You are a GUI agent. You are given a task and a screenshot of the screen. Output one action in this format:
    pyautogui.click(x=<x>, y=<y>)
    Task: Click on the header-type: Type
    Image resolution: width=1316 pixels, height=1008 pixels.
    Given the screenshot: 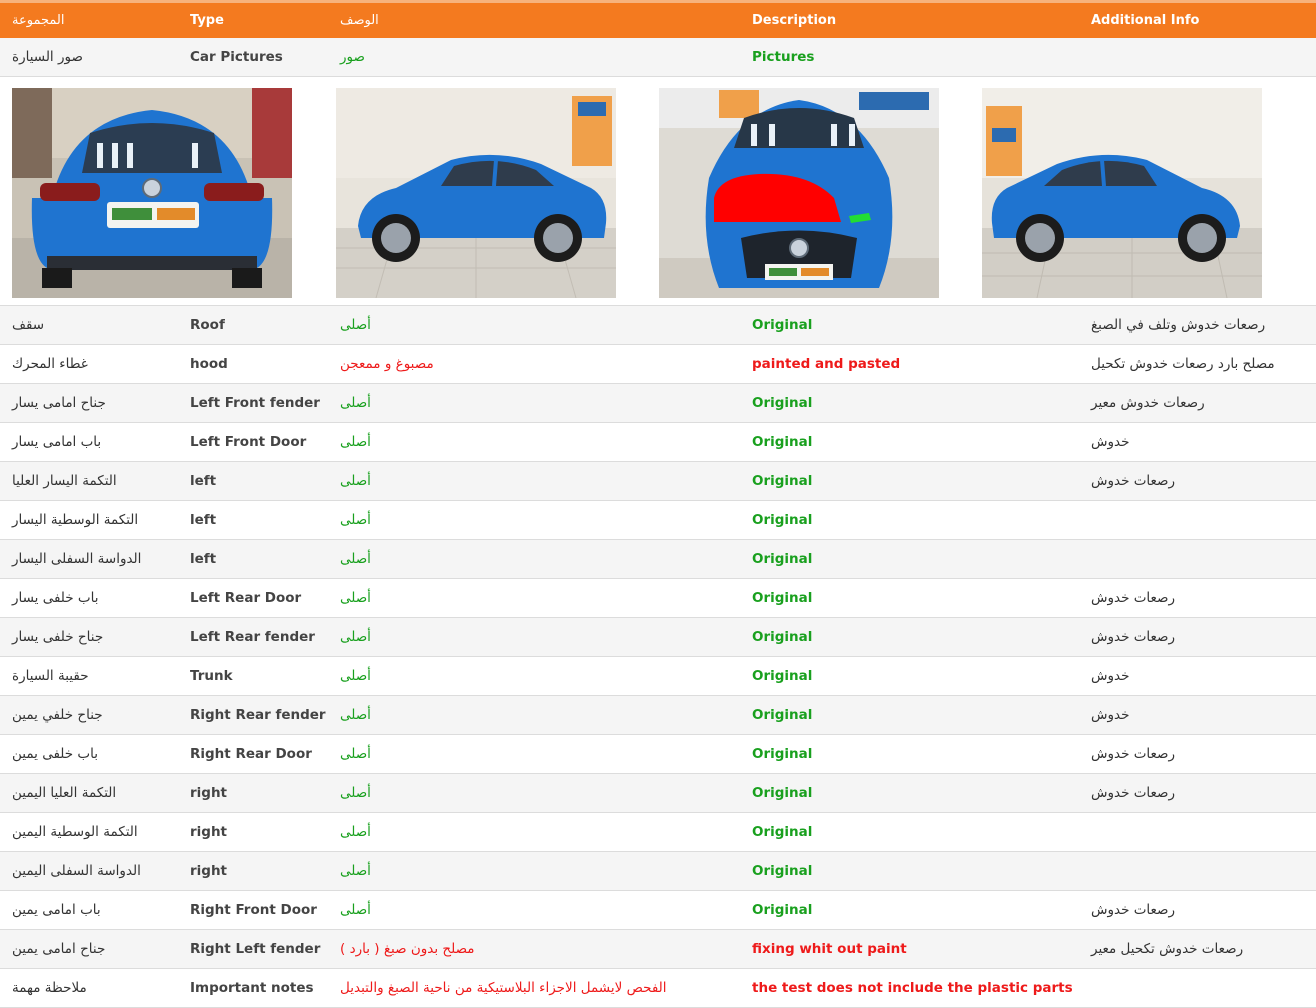 What is the action you would take?
    pyautogui.click(x=253, y=20)
    